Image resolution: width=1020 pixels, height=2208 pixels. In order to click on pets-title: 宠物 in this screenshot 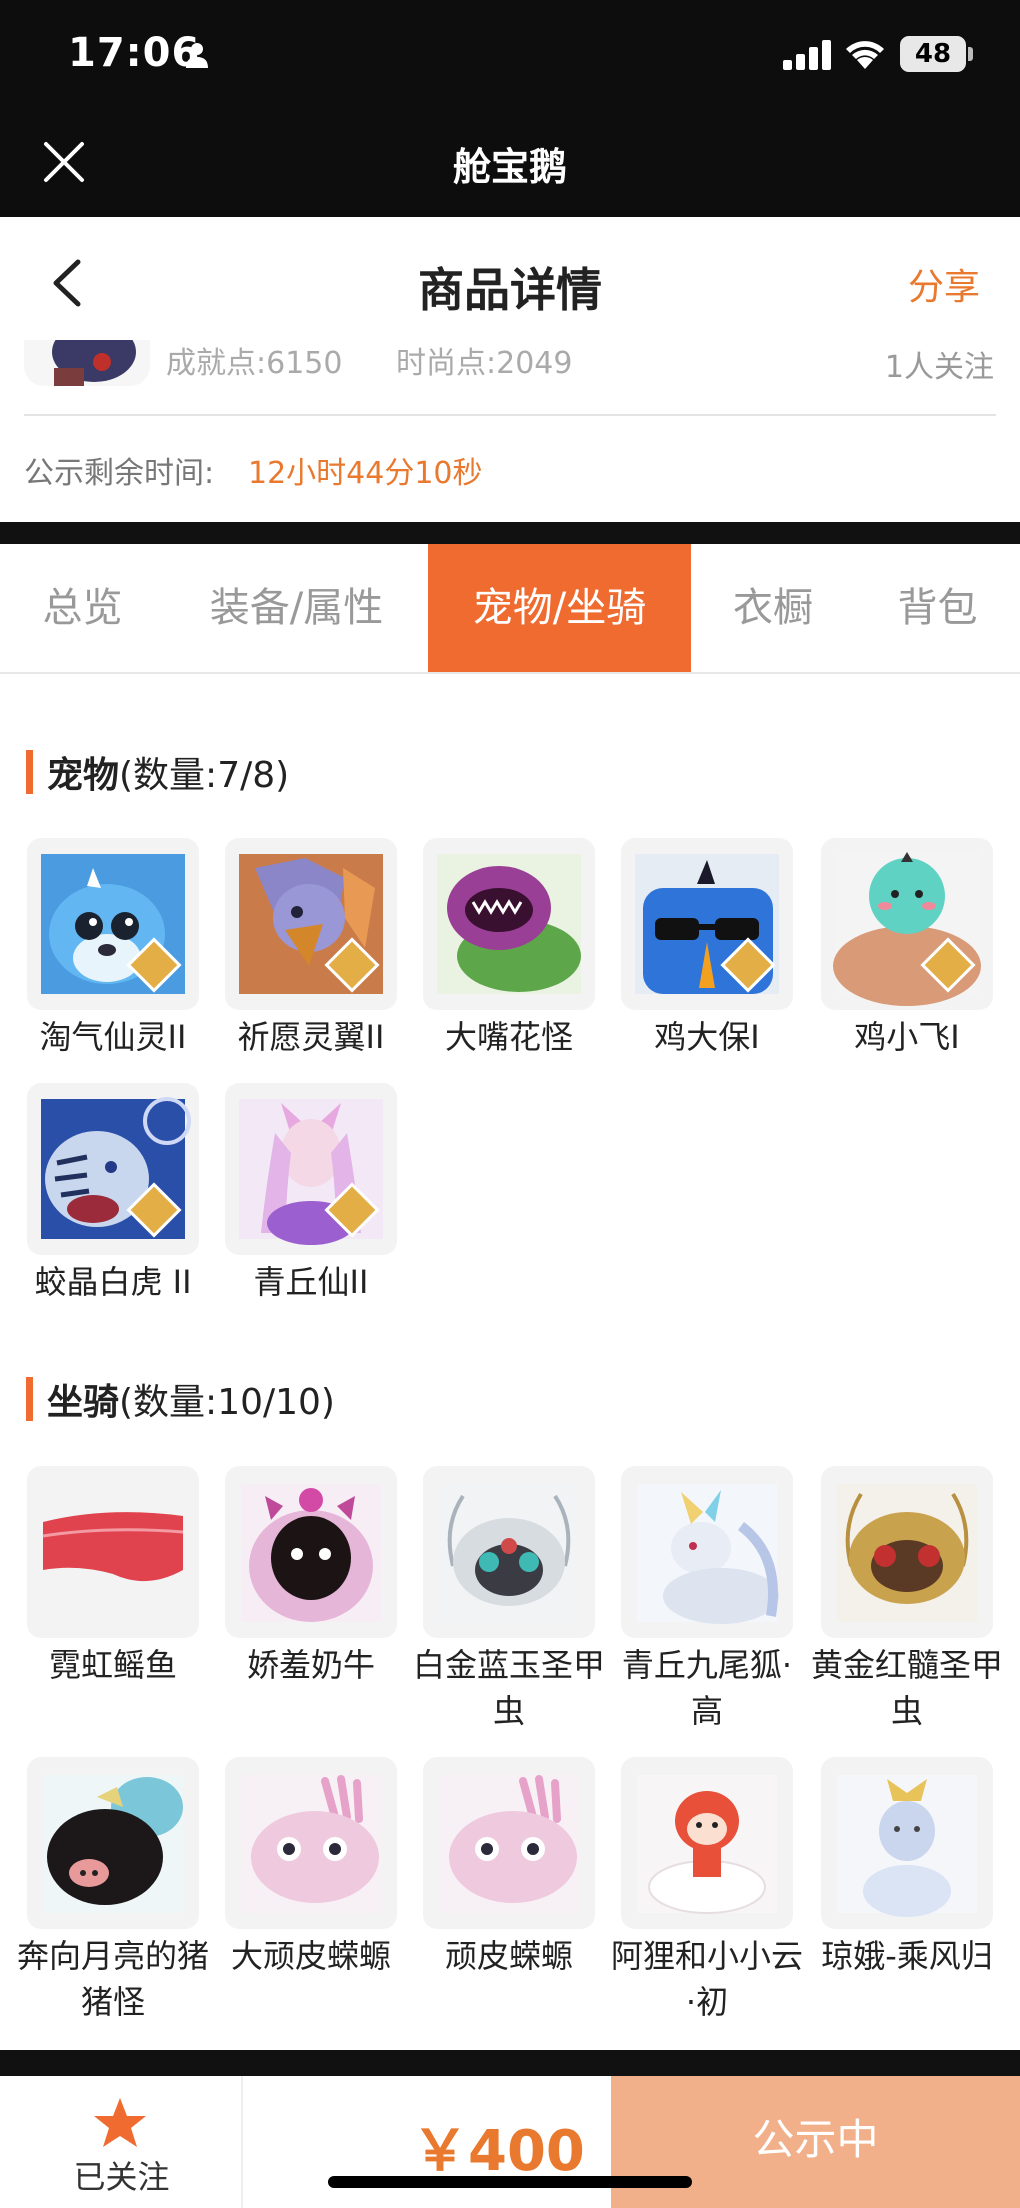, I will do `click(83, 775)`.